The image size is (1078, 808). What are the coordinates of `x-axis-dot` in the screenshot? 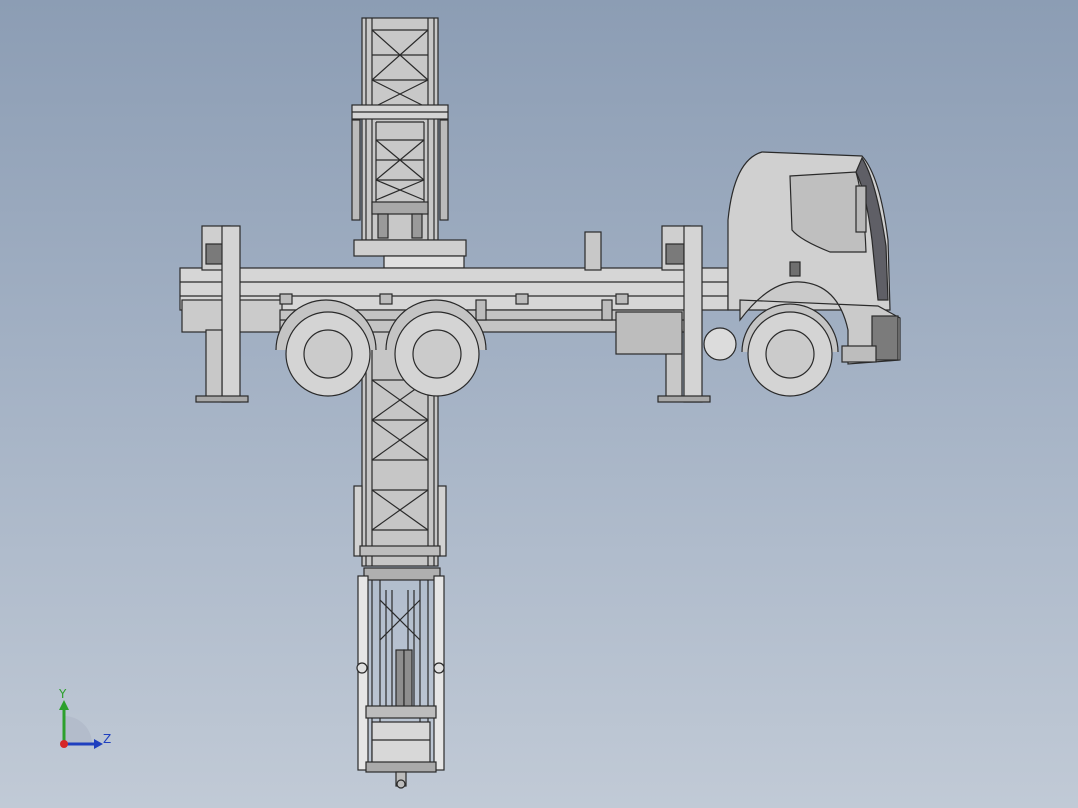 It's located at (64, 744).